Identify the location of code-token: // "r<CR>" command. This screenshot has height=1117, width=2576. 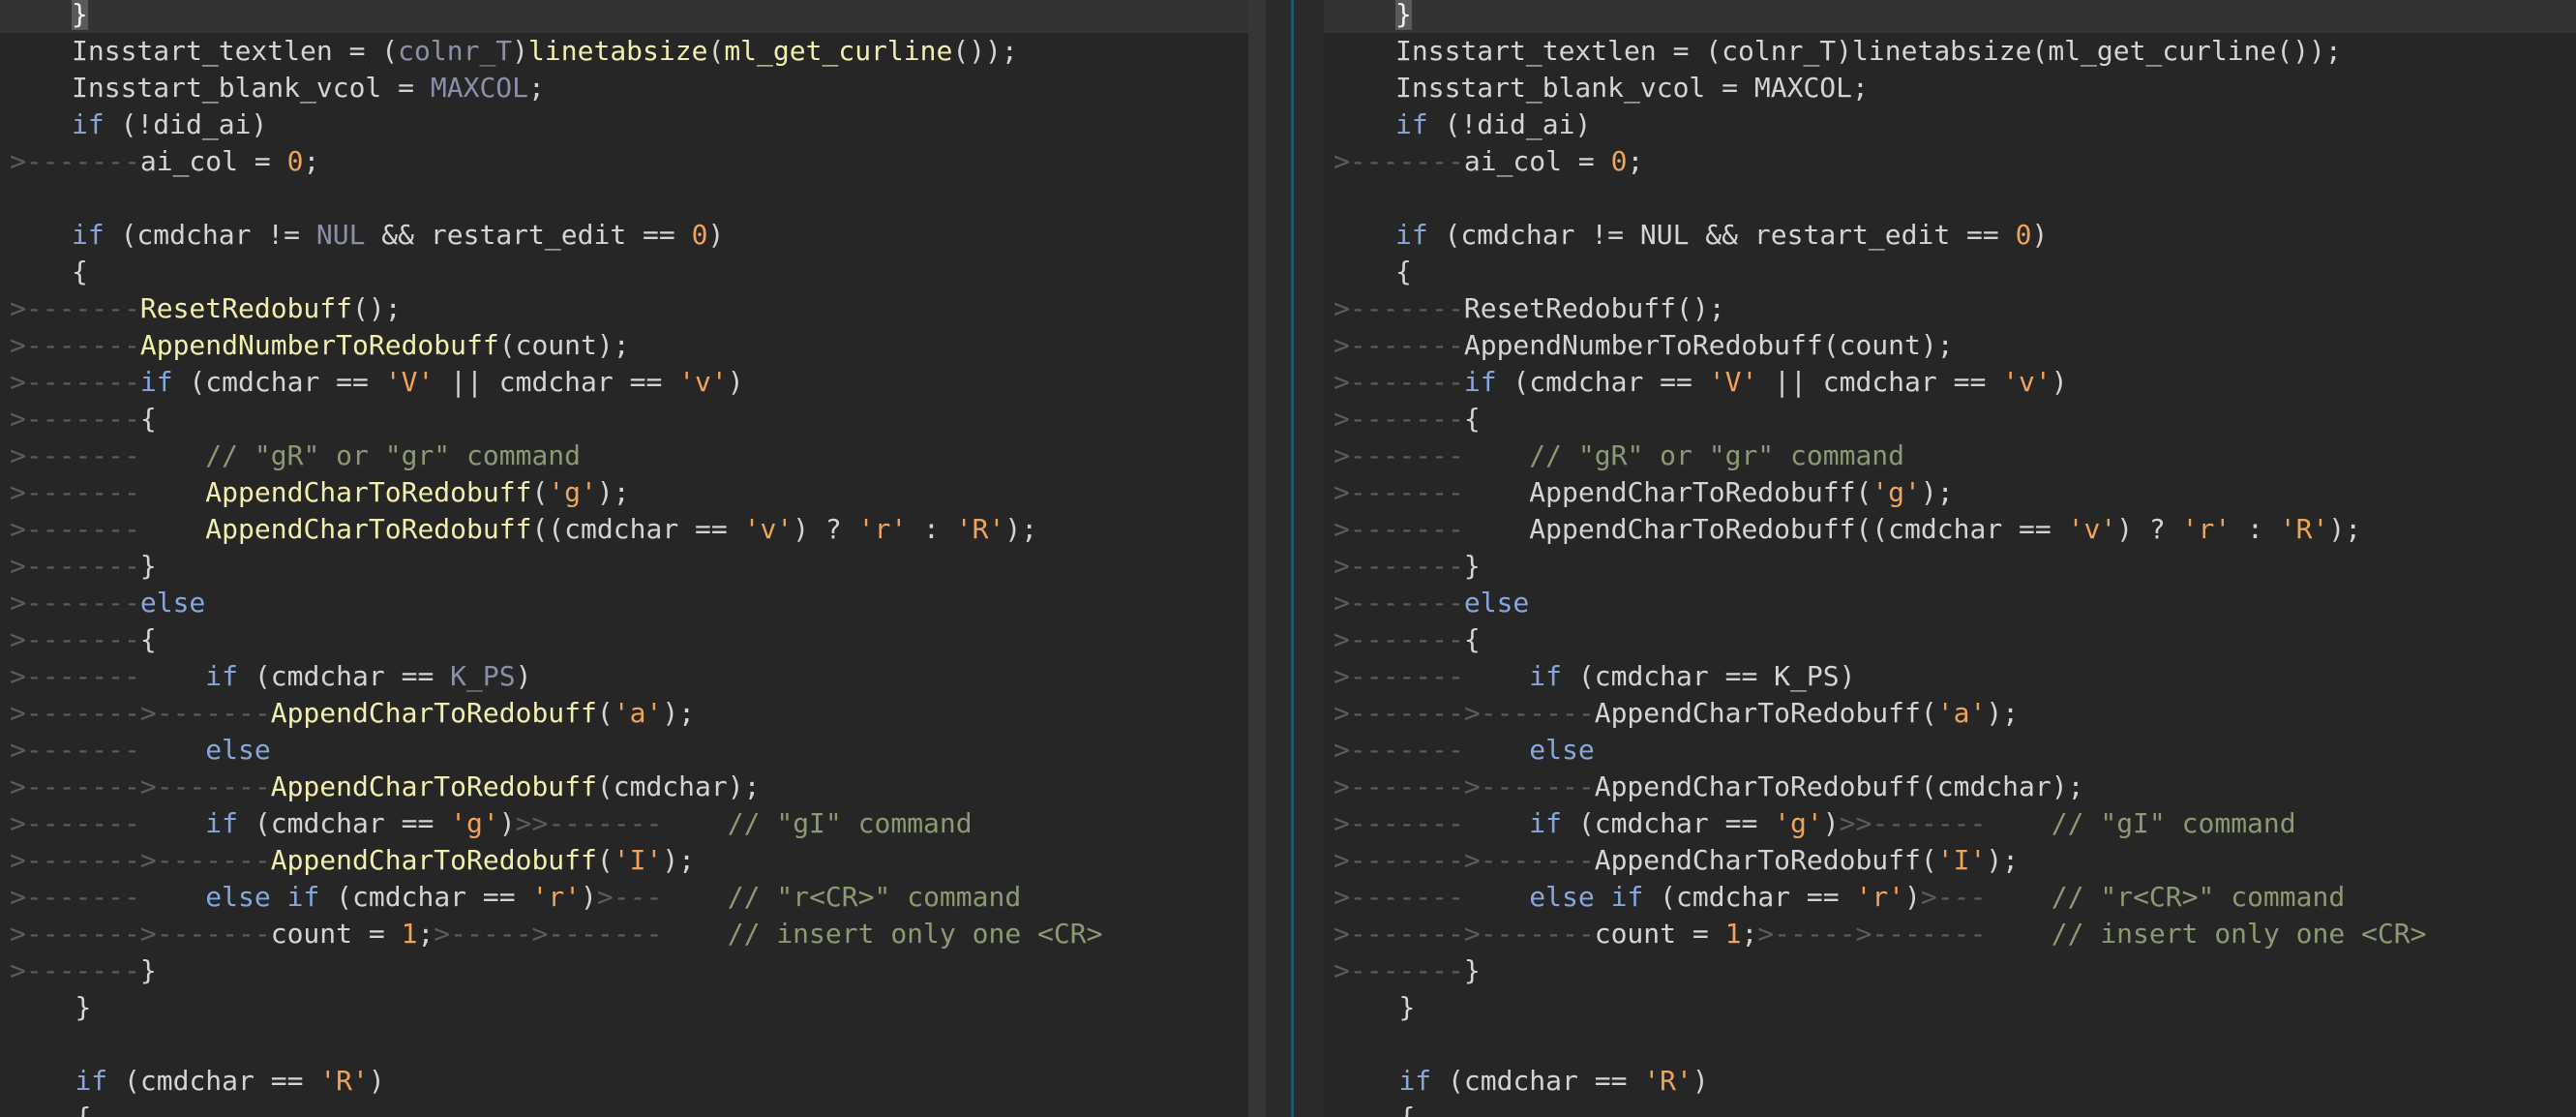
(874, 897).